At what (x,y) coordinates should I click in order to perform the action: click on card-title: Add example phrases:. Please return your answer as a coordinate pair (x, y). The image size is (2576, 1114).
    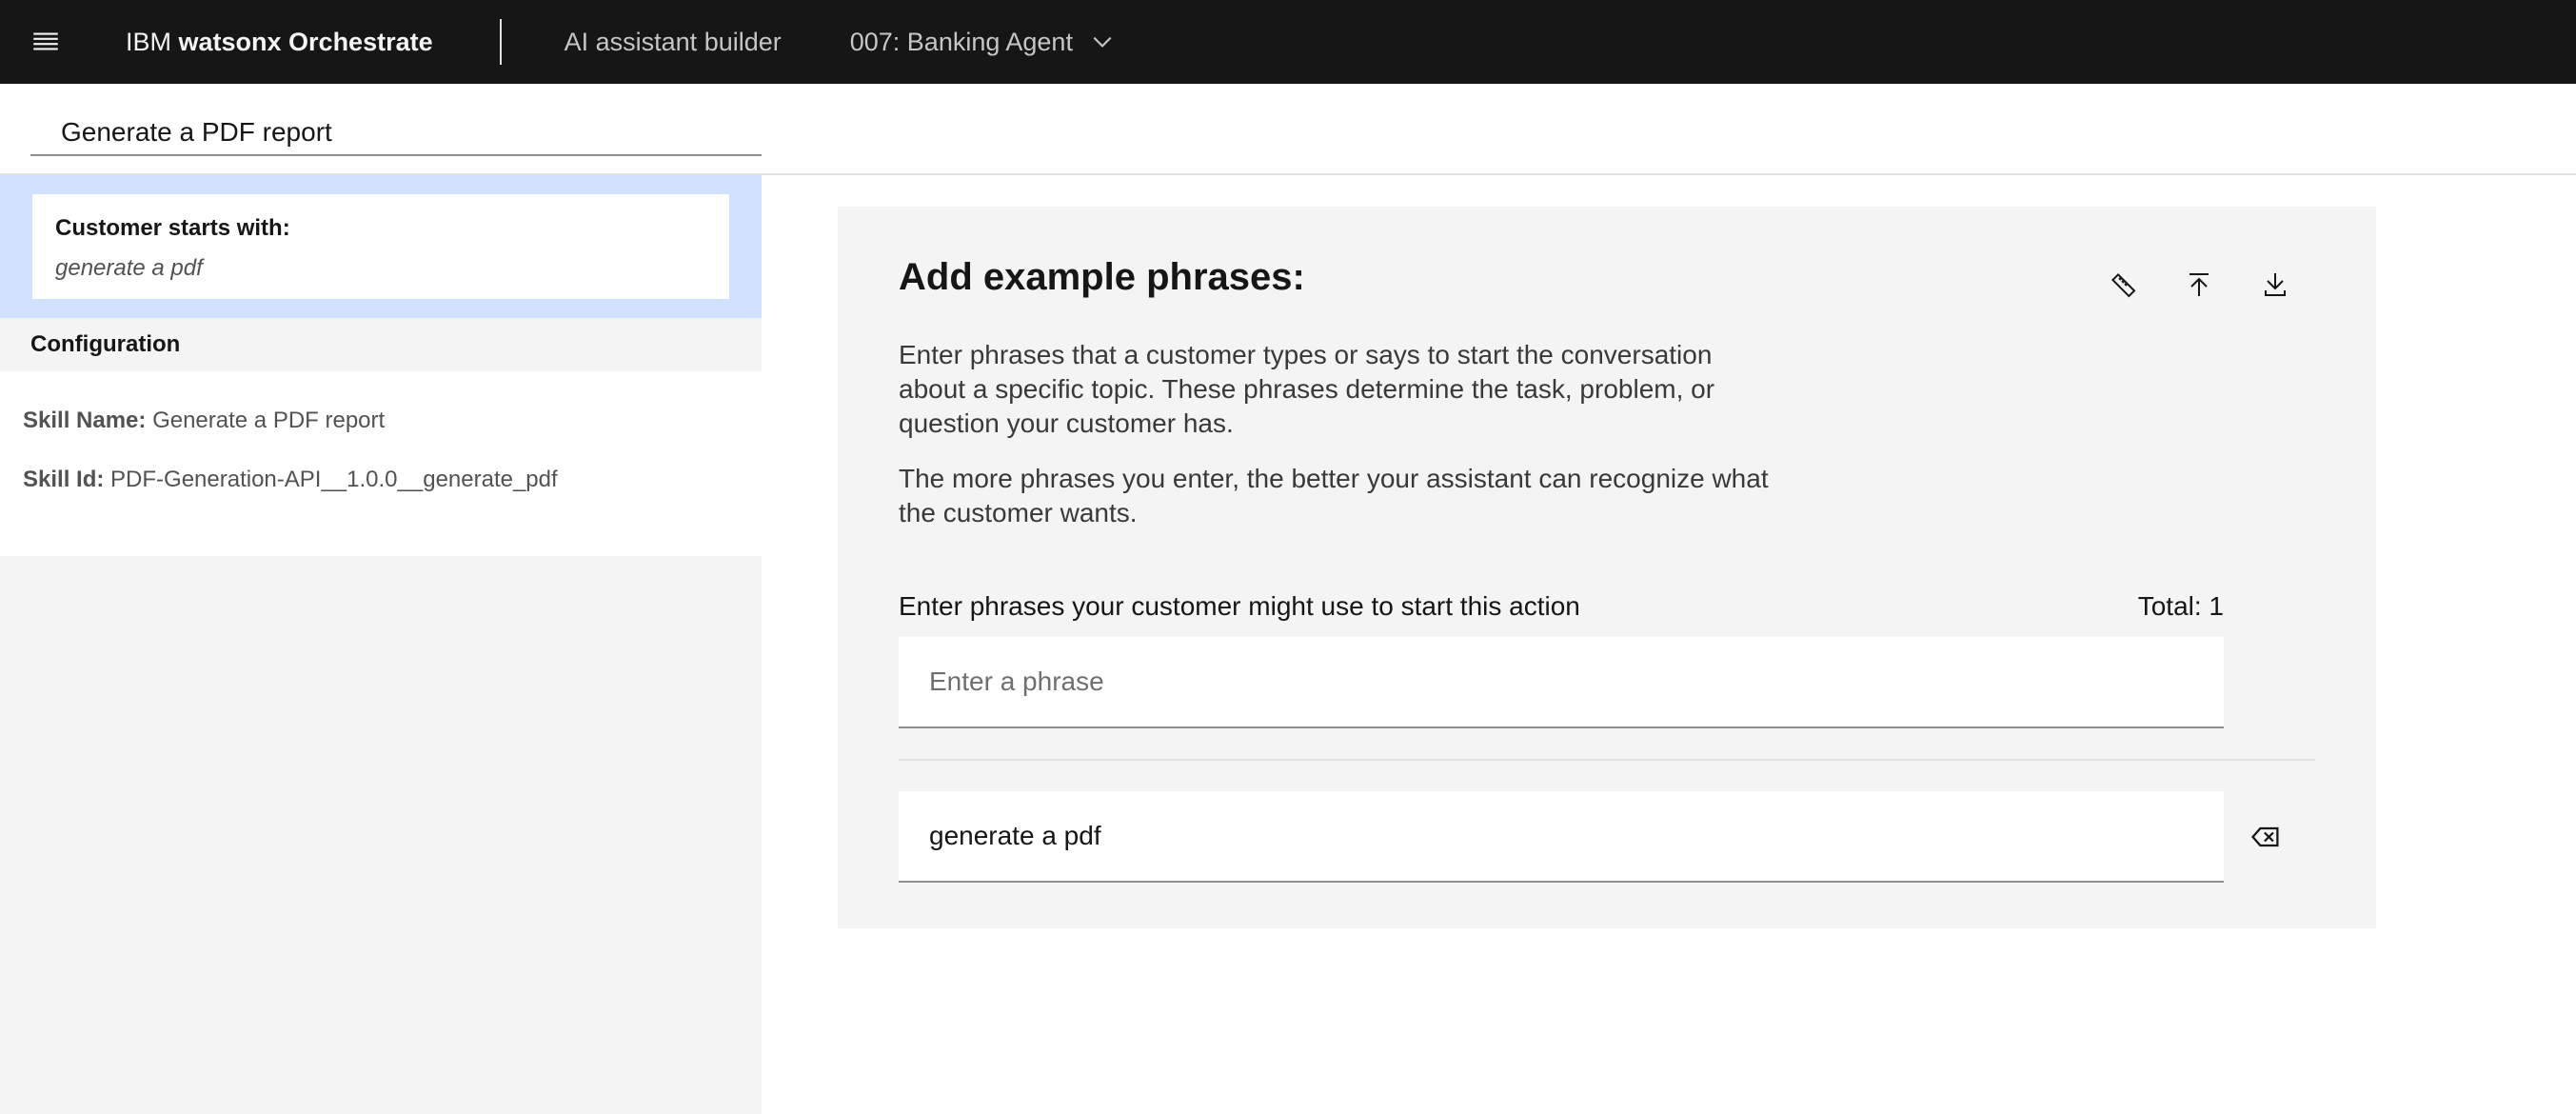
    Looking at the image, I should click on (1102, 277).